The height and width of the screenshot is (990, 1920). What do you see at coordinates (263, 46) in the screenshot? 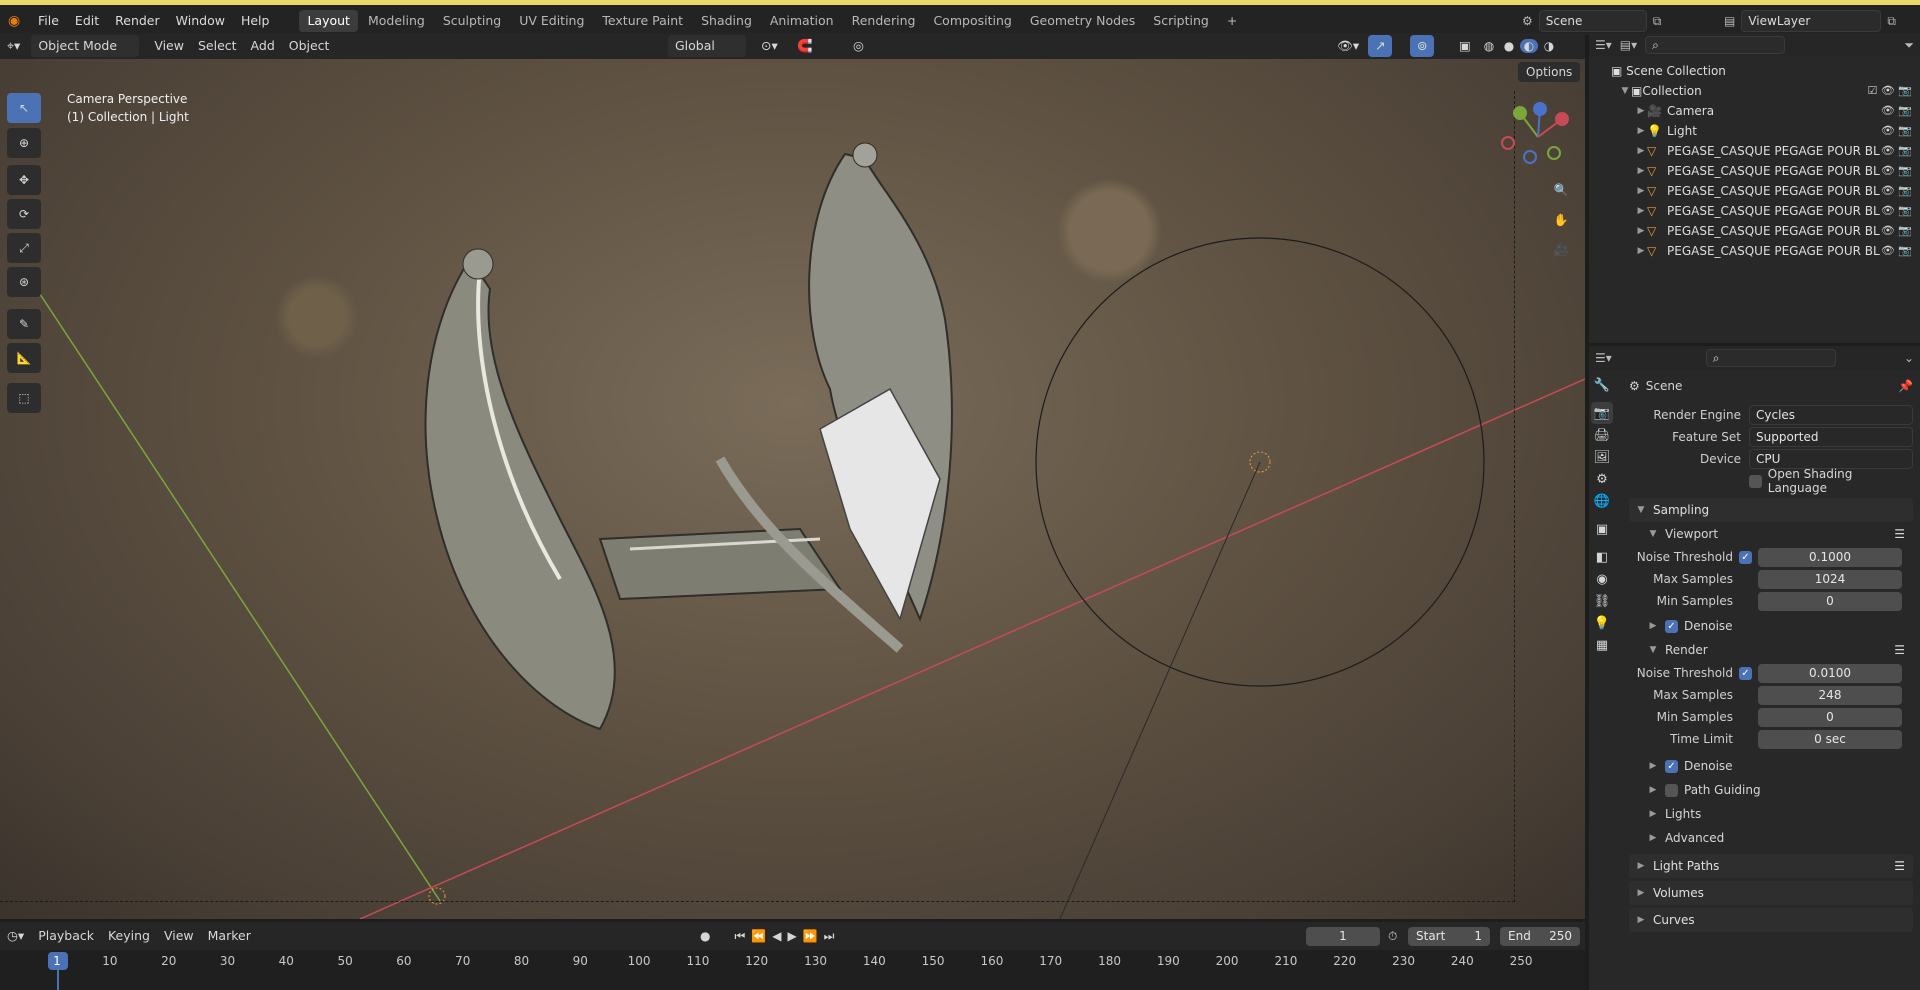
I see `menu-add: Add` at bounding box center [263, 46].